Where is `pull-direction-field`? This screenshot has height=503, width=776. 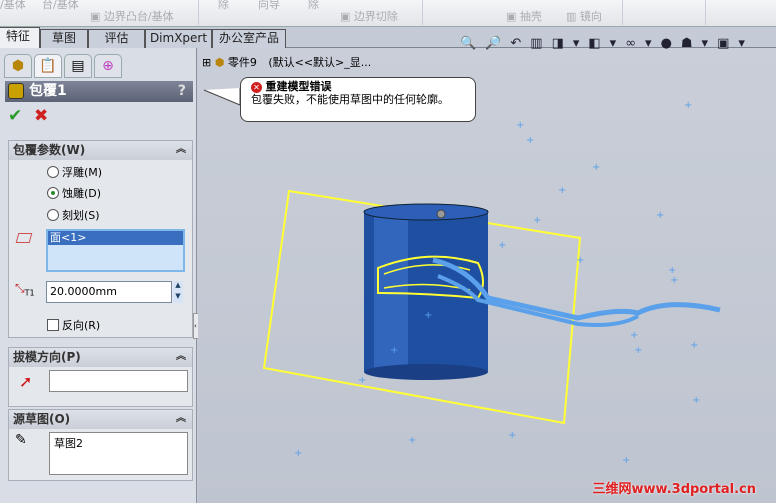
pull-direction-field is located at coordinates (118, 381).